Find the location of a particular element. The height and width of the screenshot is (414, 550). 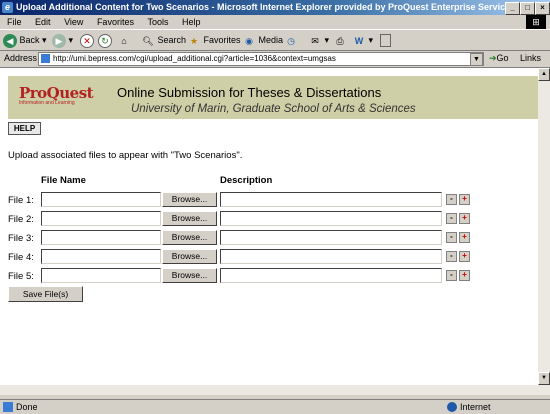

stop-button: ✕ is located at coordinates (87, 40).